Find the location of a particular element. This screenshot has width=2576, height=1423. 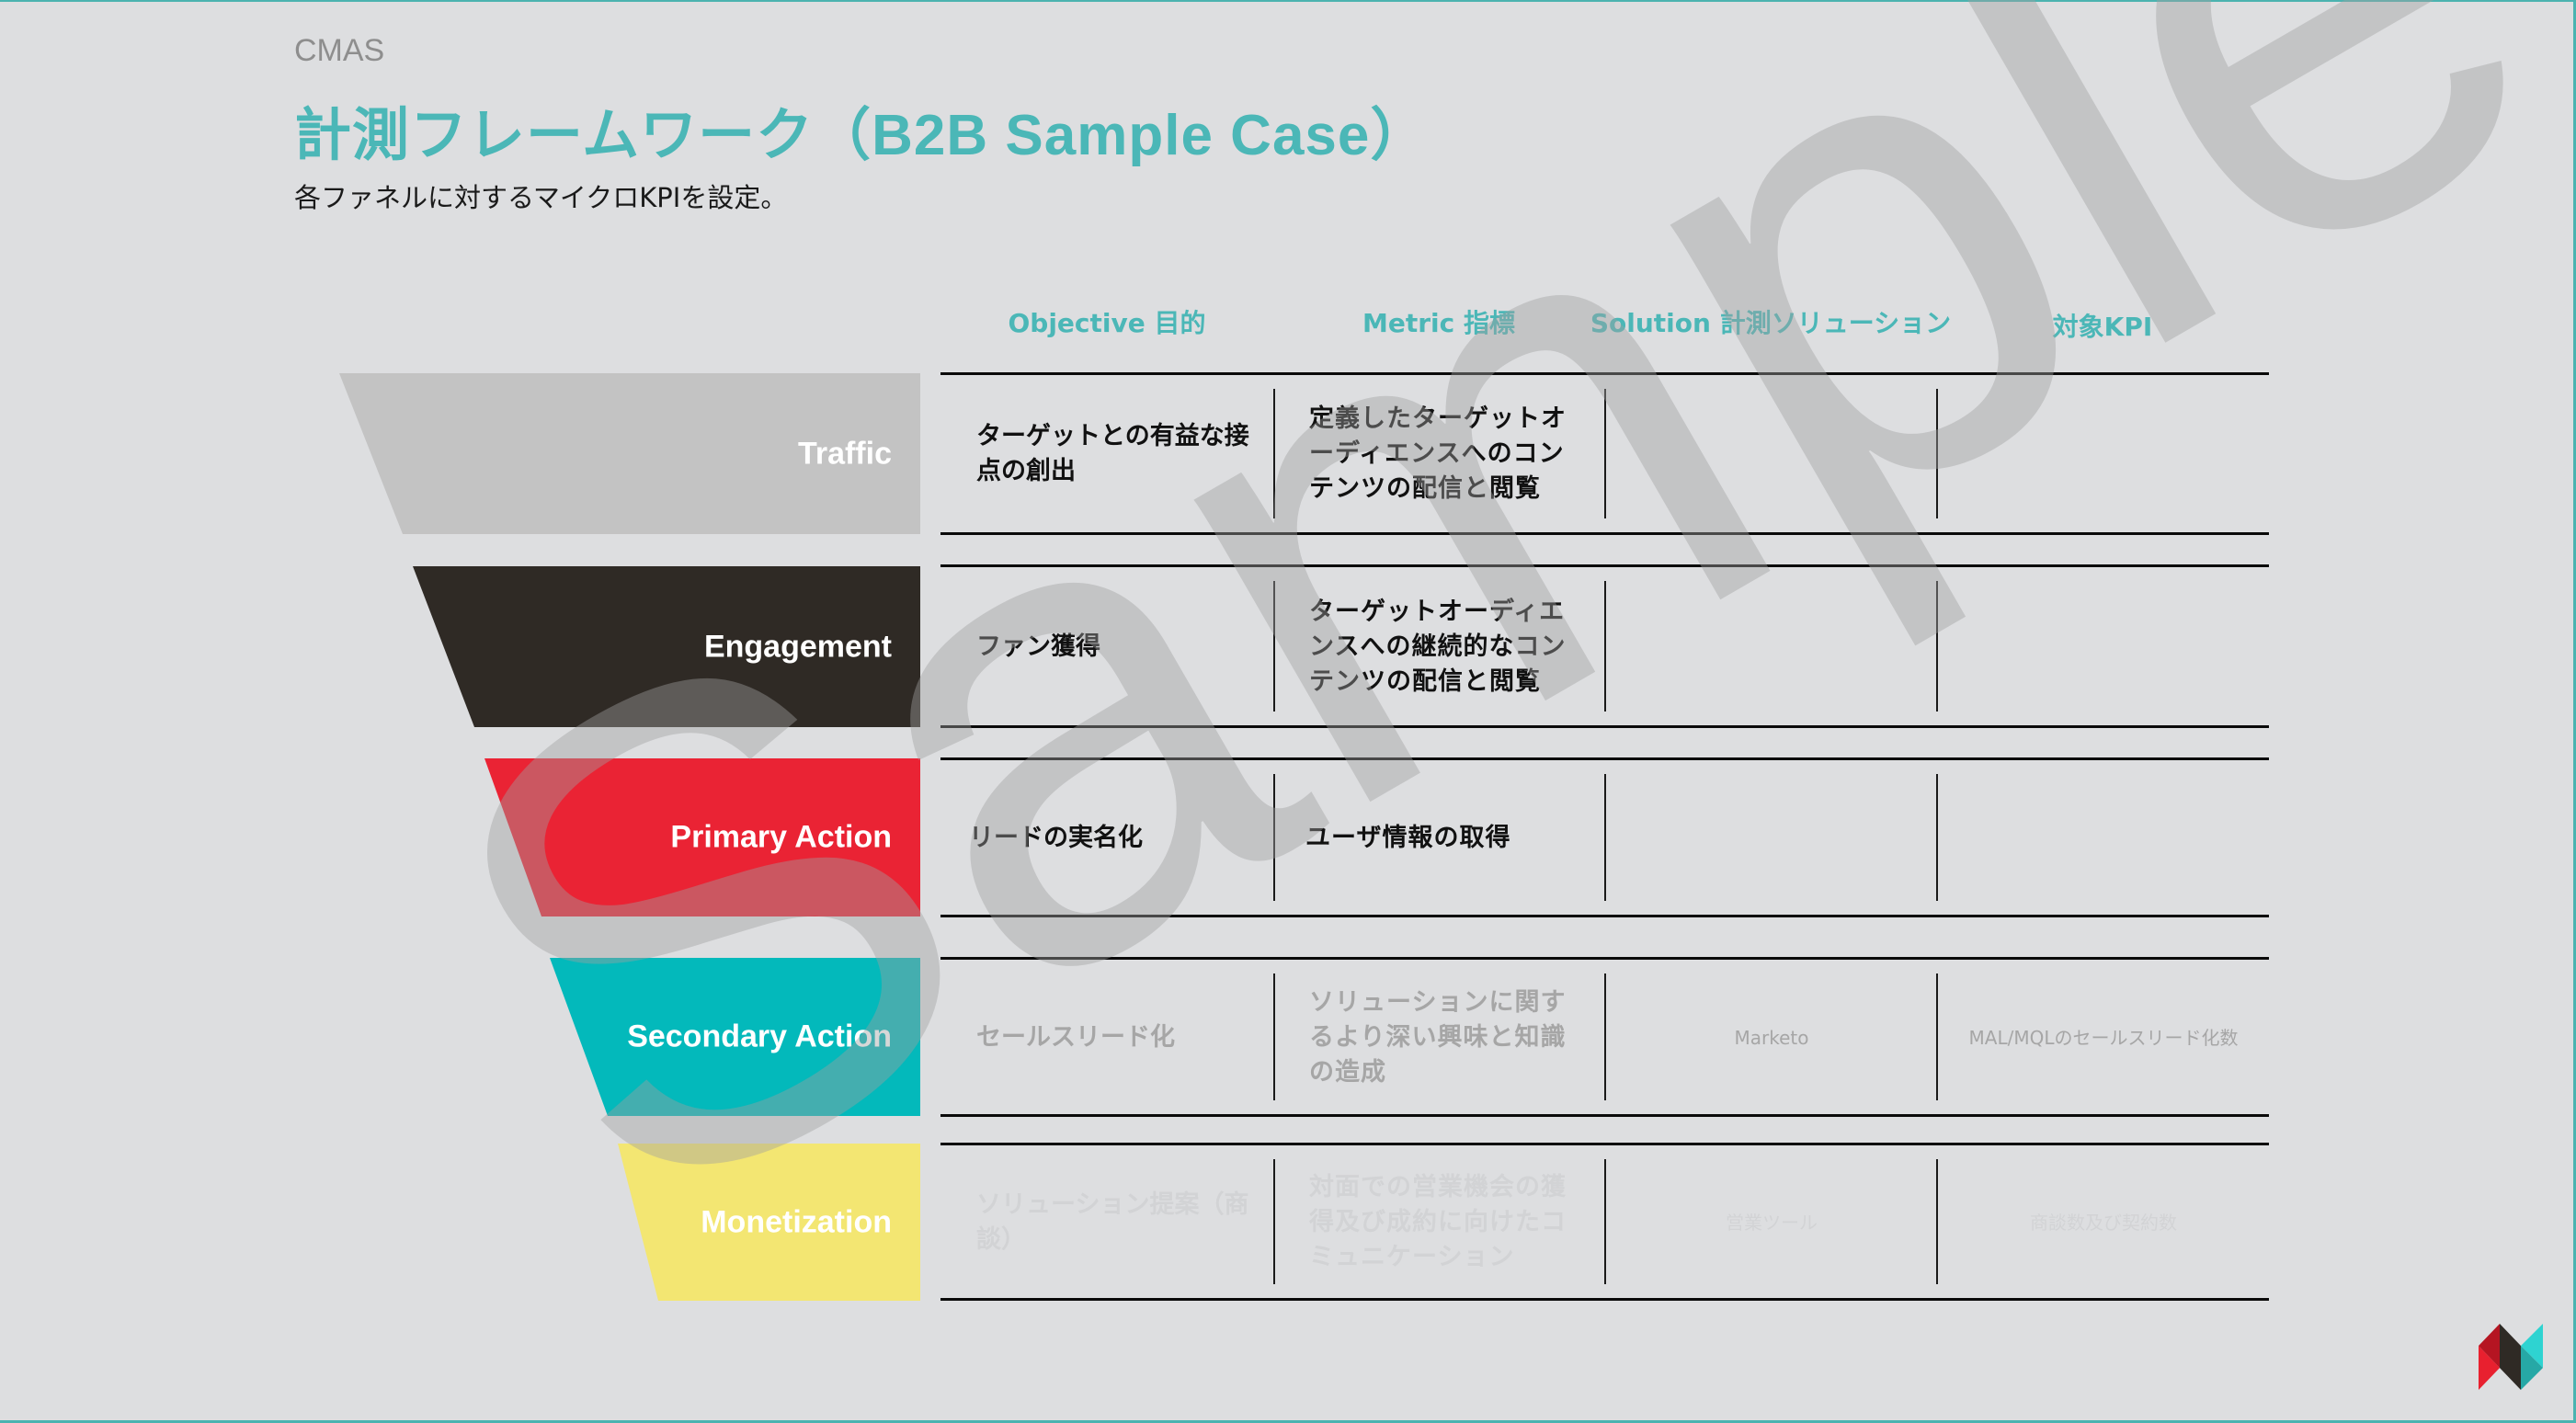

cell-secondary-action-kpi: MAL/MQLのセールスリード化数 is located at coordinates (2103, 1038).